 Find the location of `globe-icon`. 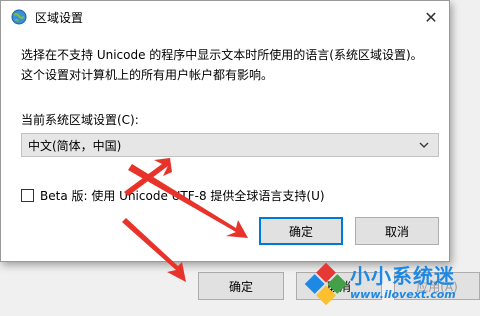

globe-icon is located at coordinates (19, 17).